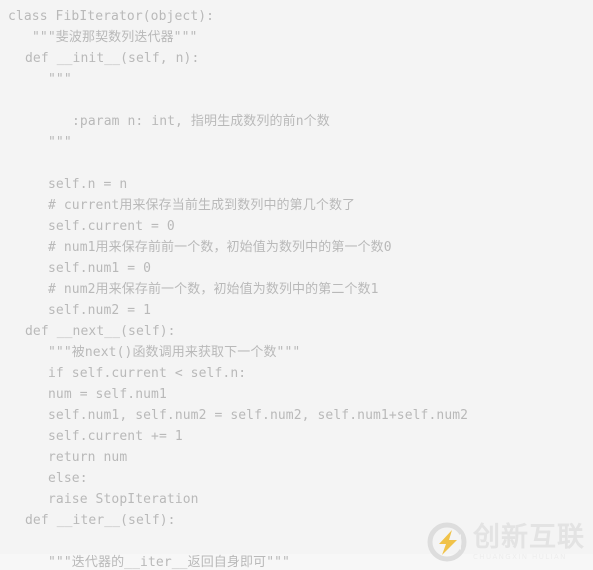  What do you see at coordinates (115, 436) in the screenshot?
I see `code-line: self.current += 1` at bounding box center [115, 436].